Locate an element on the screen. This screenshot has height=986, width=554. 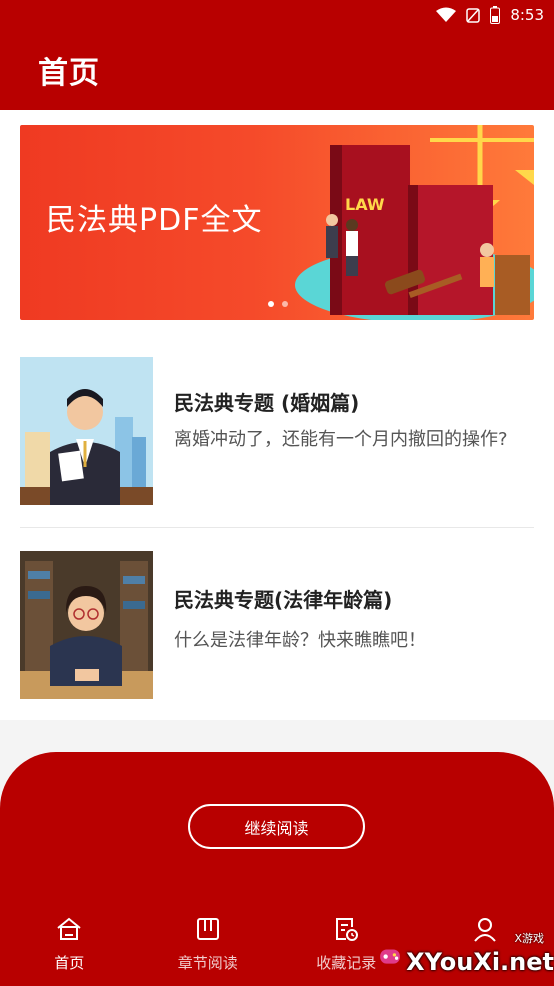
nav-label: 章节阅读 is located at coordinates (207, 963).